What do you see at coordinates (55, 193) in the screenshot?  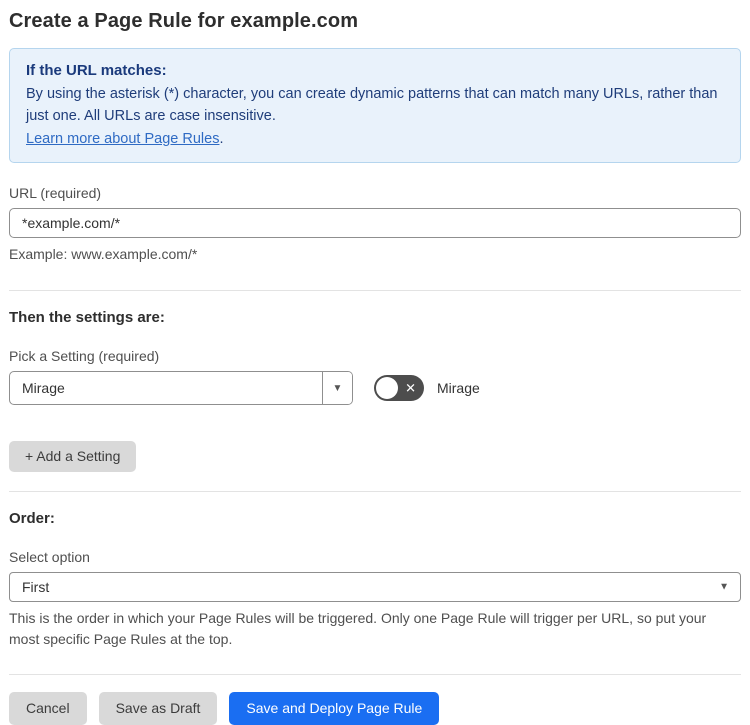 I see `url-field-label: URL (required)` at bounding box center [55, 193].